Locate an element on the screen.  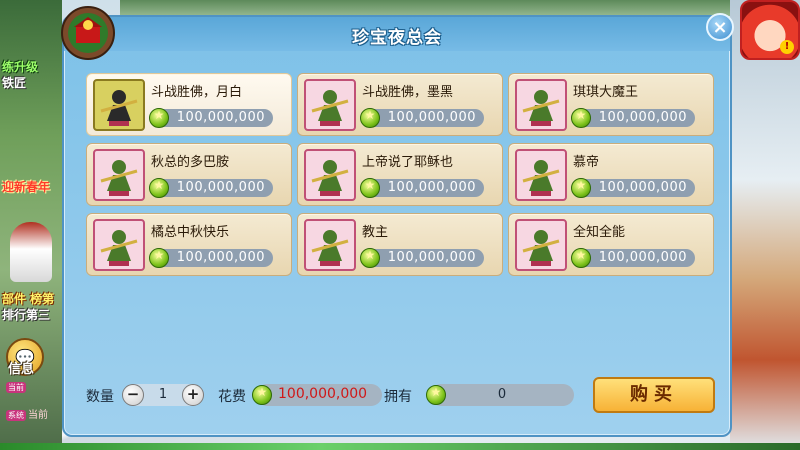
owned-value: 0 is located at coordinates (502, 394).